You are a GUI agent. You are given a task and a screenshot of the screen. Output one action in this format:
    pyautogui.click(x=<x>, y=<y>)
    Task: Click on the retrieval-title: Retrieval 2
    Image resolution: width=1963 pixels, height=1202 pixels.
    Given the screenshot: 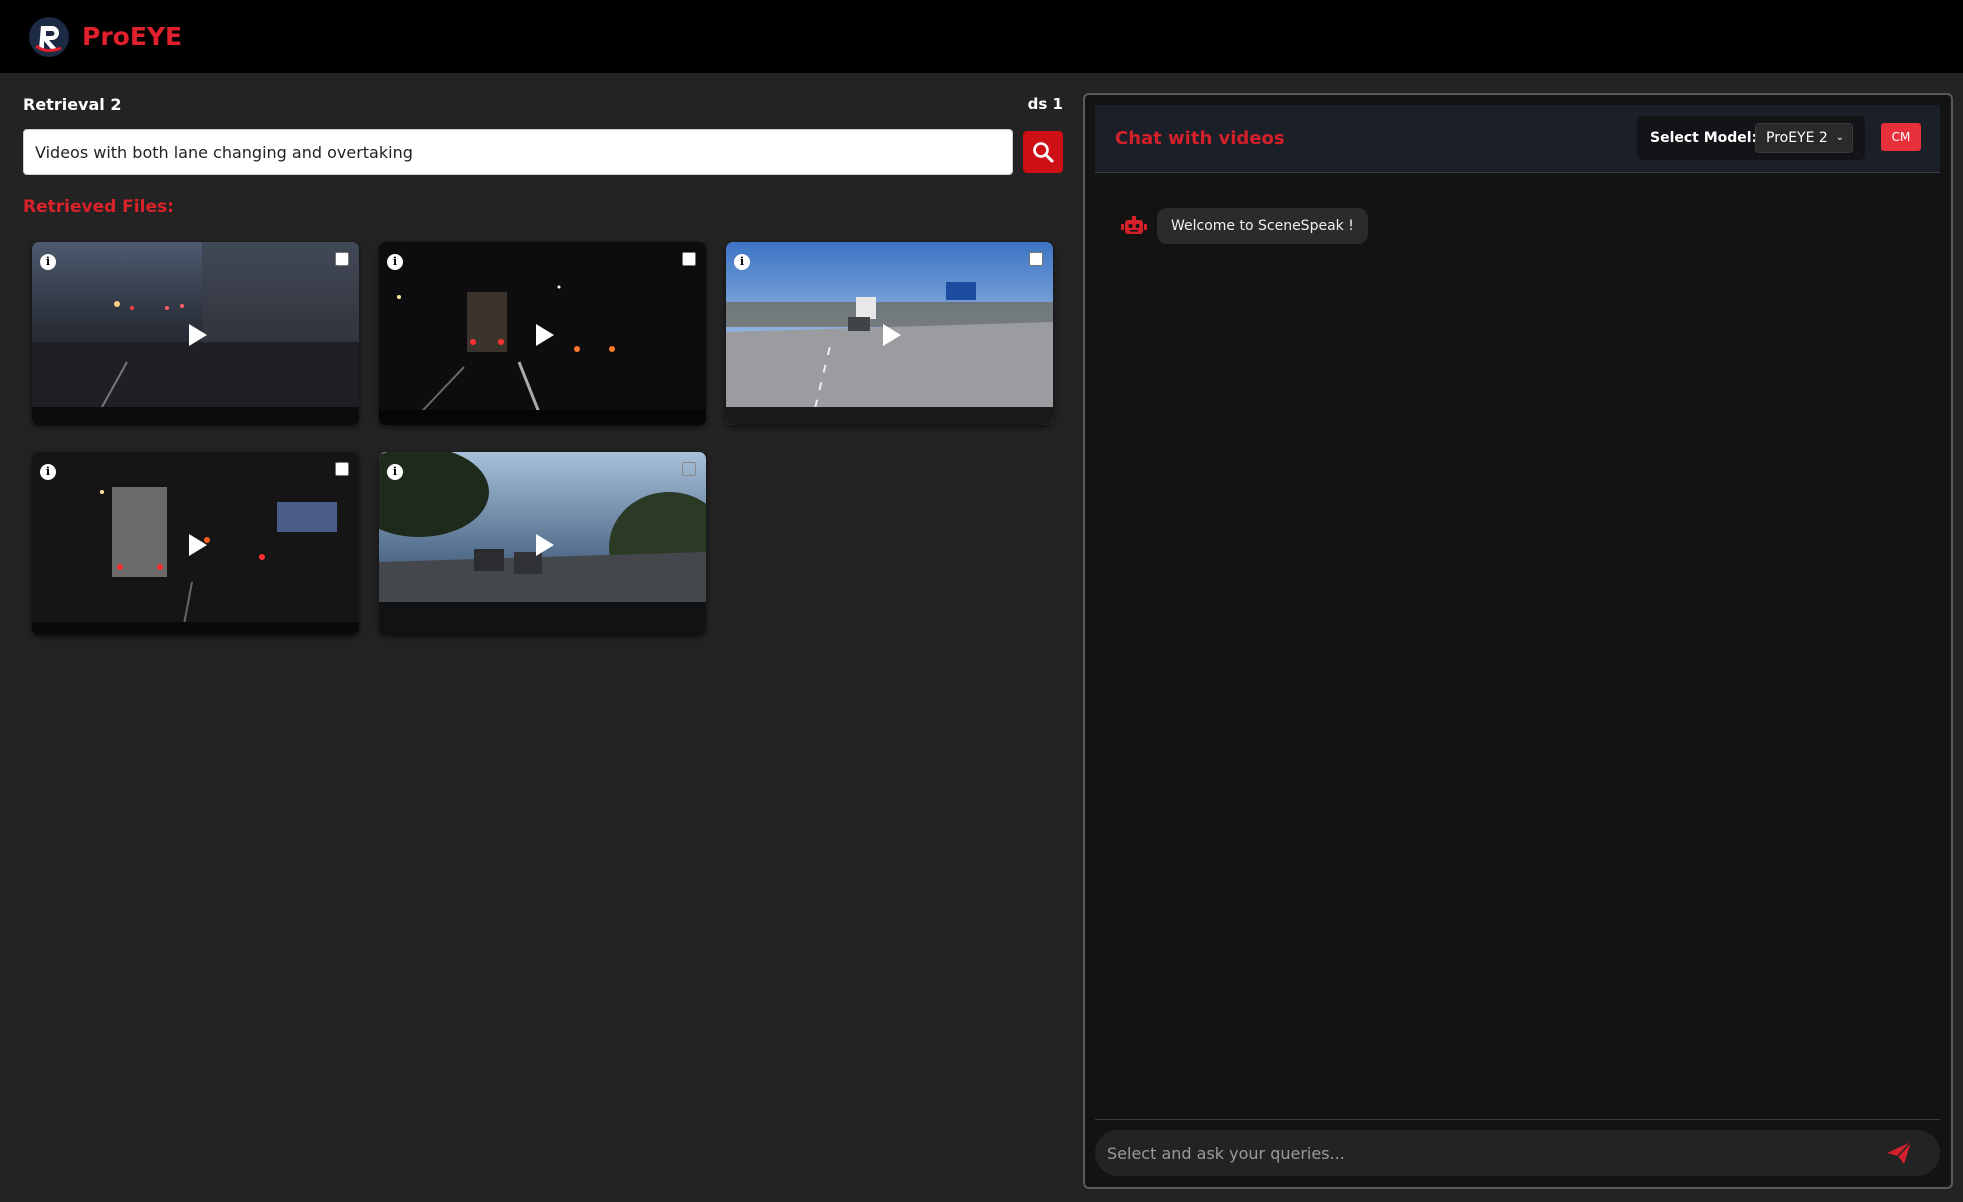 What is the action you would take?
    pyautogui.click(x=72, y=104)
    